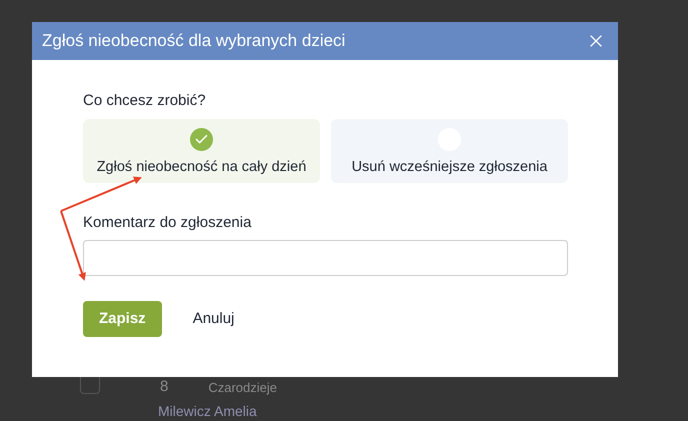  I want to click on option-card: Usuń wcześniejsze zgłoszenia, so click(449, 150).